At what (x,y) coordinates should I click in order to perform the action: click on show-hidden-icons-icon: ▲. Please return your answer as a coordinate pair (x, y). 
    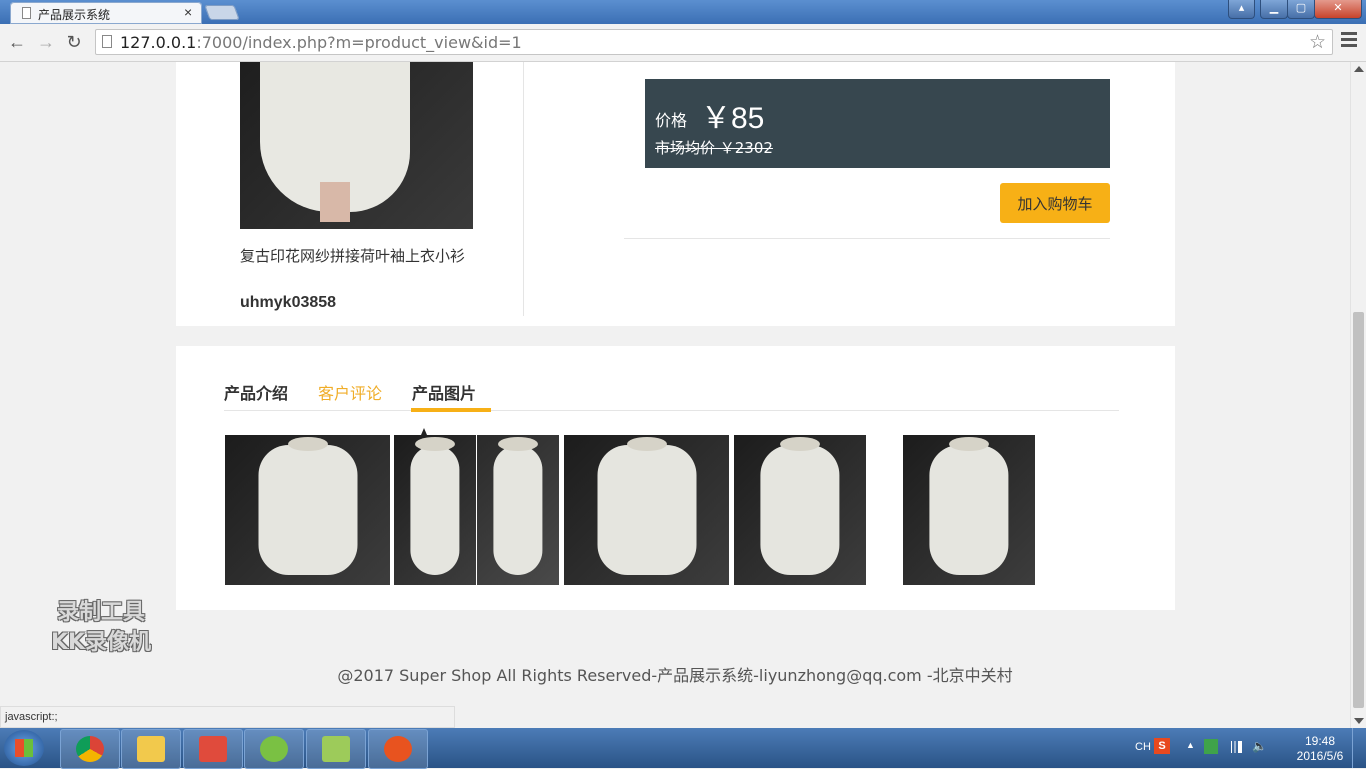
    Looking at the image, I should click on (1190, 745).